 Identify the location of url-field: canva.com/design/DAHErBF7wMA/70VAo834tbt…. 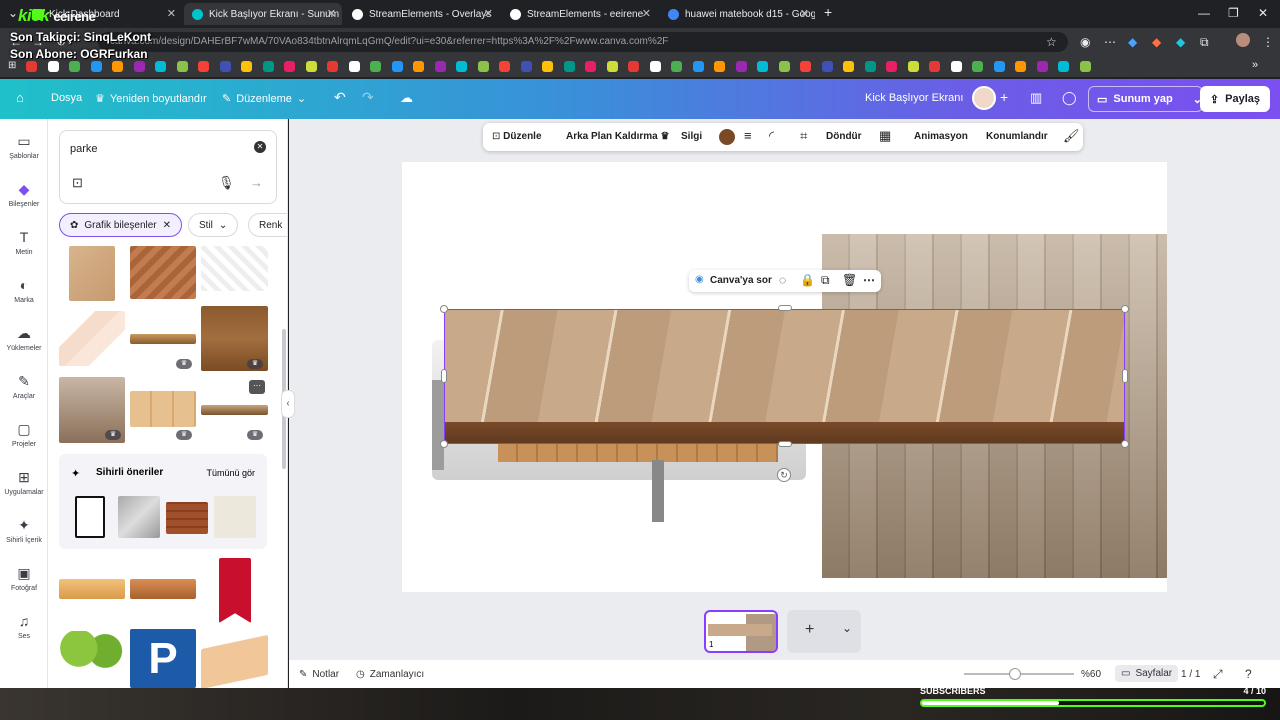
(583, 42).